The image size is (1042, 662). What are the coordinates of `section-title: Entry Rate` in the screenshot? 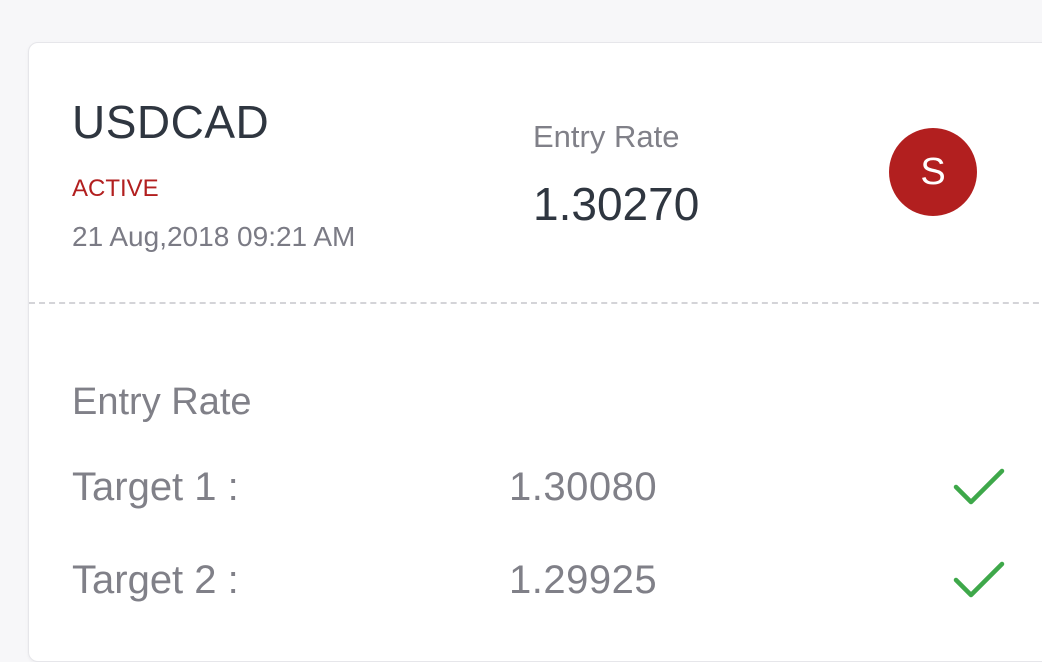 It's located at (162, 402).